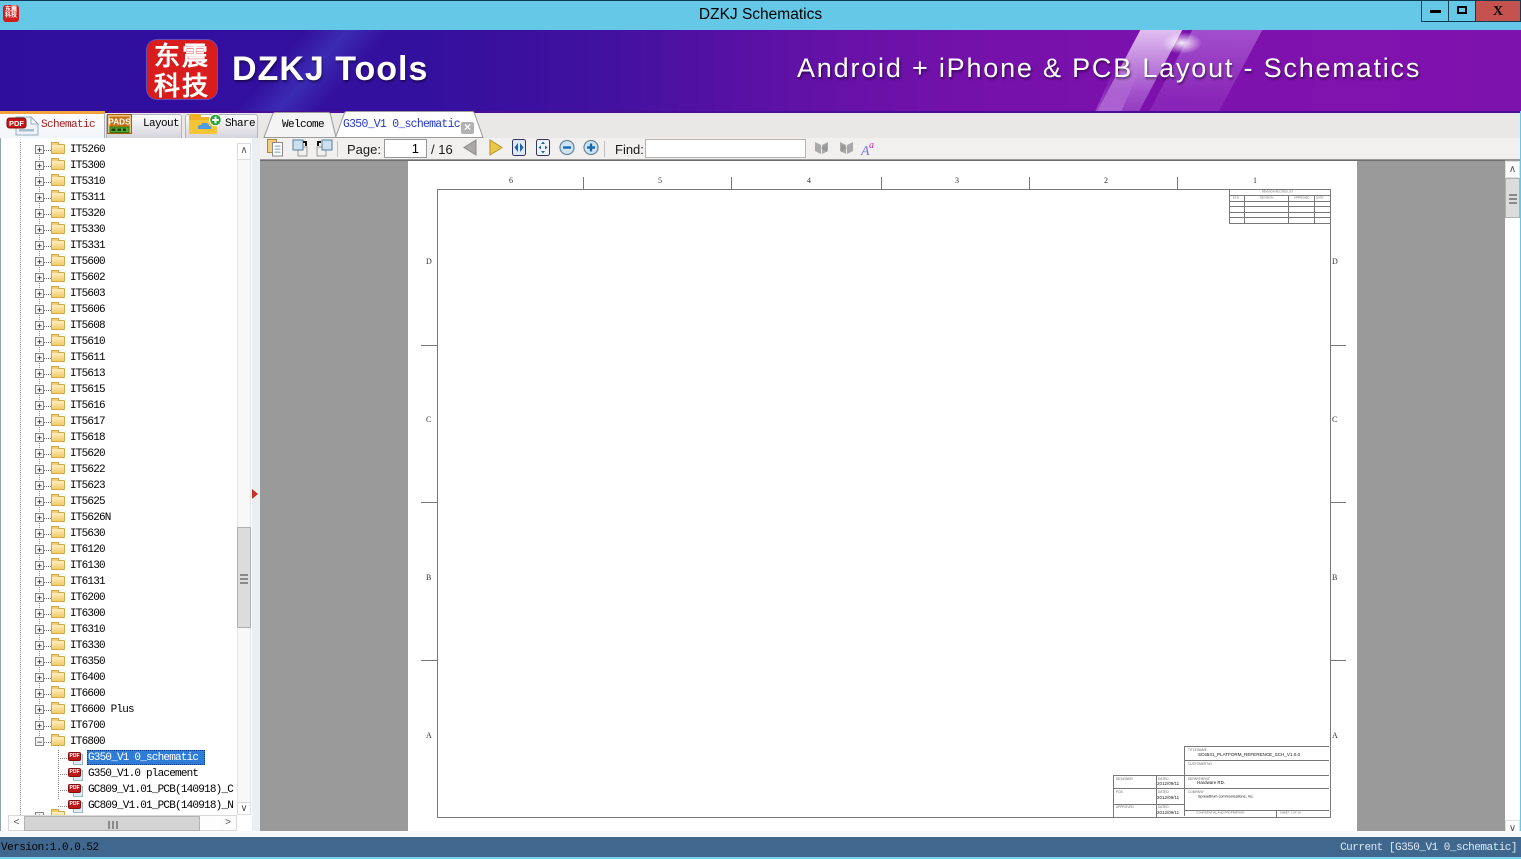 This screenshot has height=859, width=1521. Describe the element at coordinates (16, 123) in the screenshot. I see `svg-text: PDF` at that location.